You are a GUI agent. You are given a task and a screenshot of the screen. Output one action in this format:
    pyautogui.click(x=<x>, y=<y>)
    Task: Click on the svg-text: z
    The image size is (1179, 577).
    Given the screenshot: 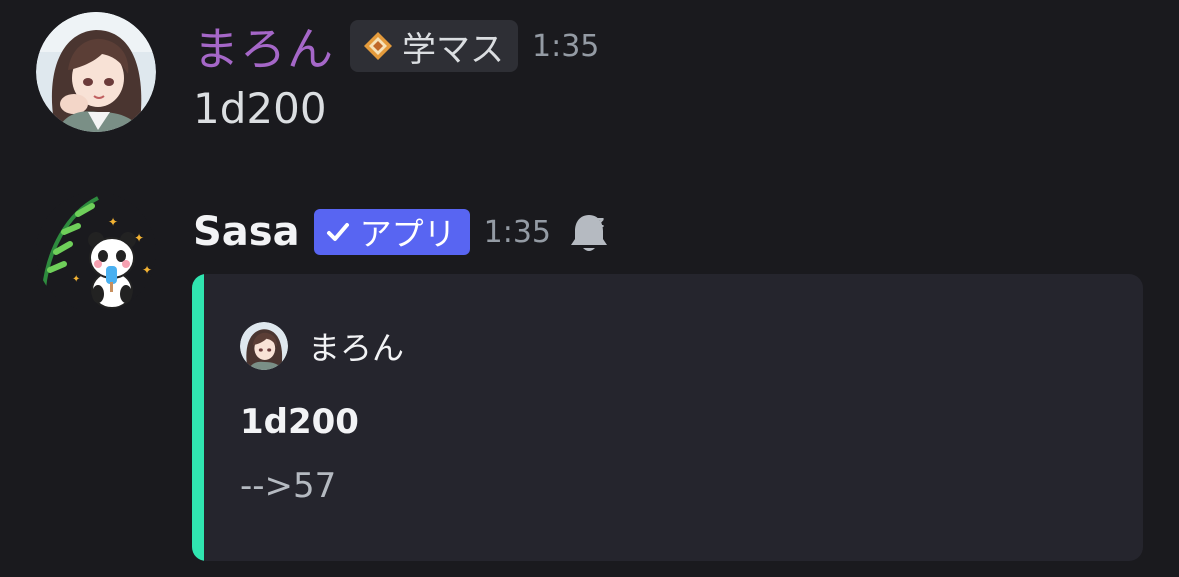 What is the action you would take?
    pyautogui.click(x=599, y=221)
    